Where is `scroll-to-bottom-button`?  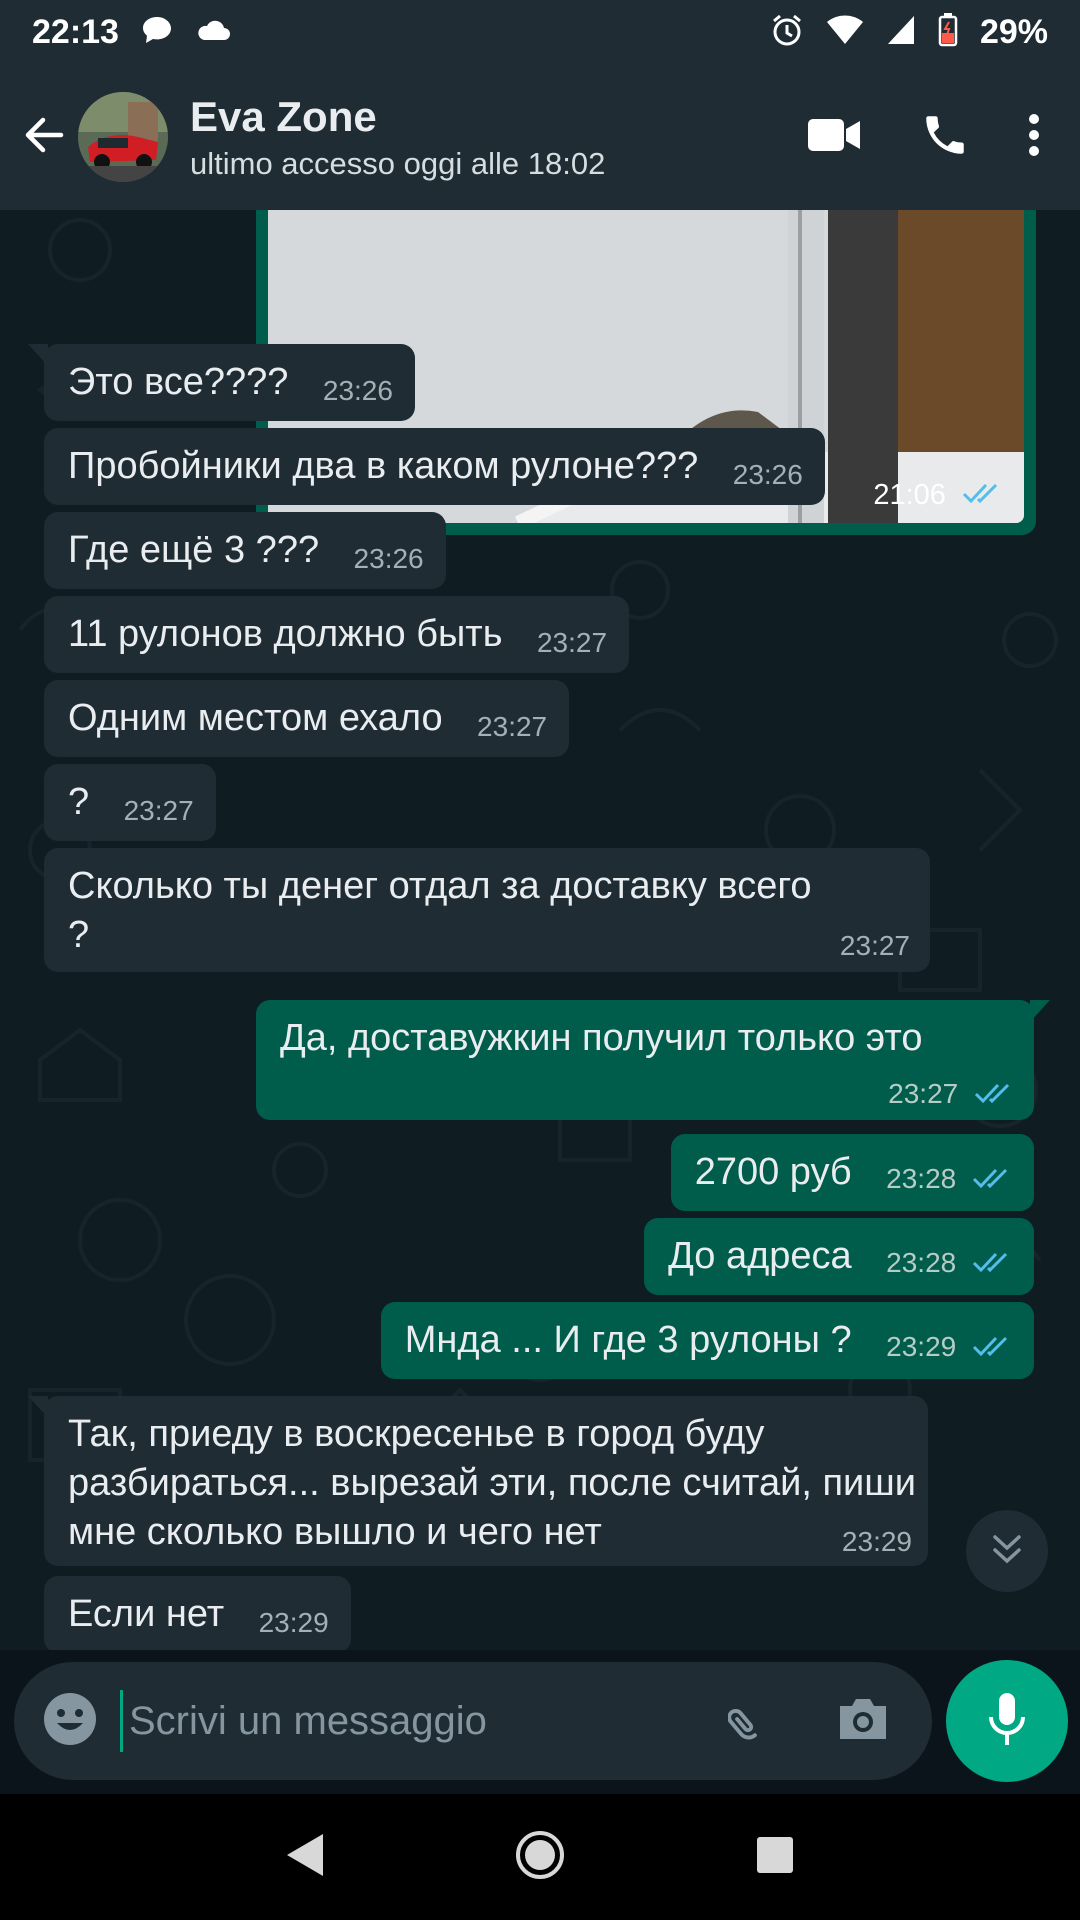 scroll-to-bottom-button is located at coordinates (1007, 1551).